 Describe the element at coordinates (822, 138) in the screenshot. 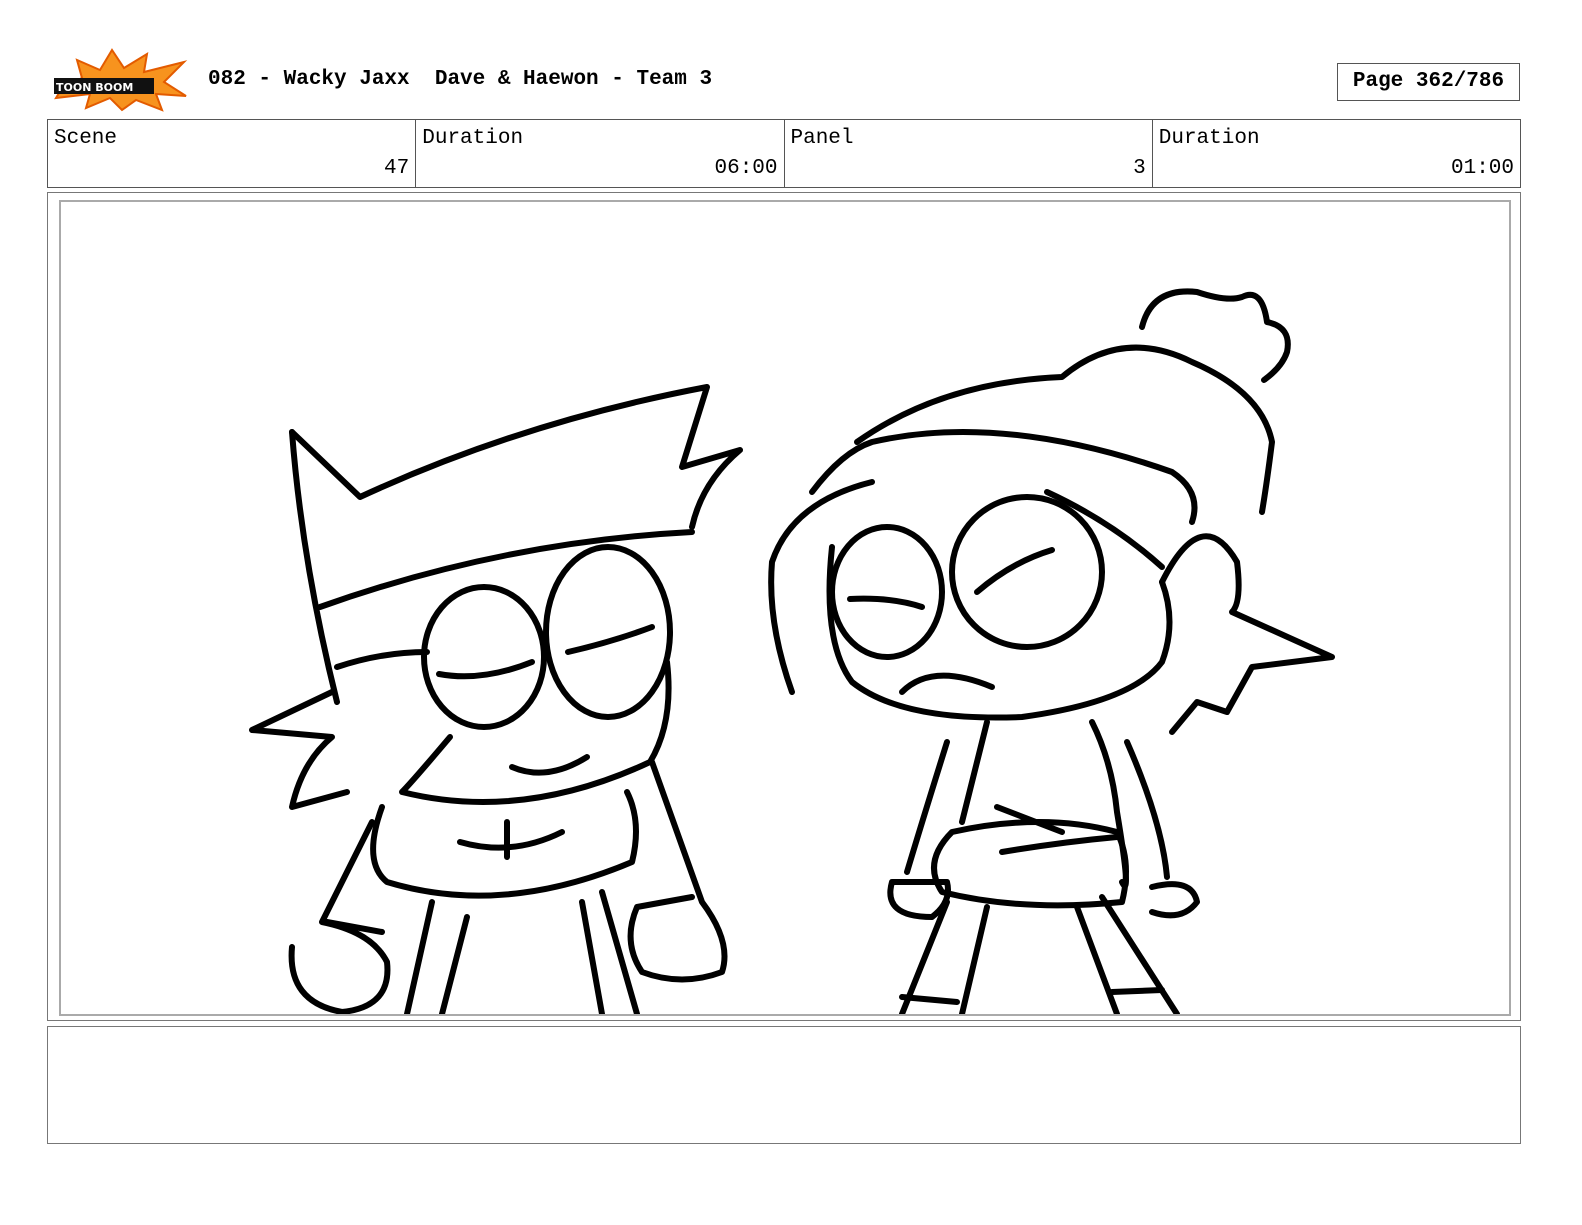

I see `panel-label: Panel` at that location.